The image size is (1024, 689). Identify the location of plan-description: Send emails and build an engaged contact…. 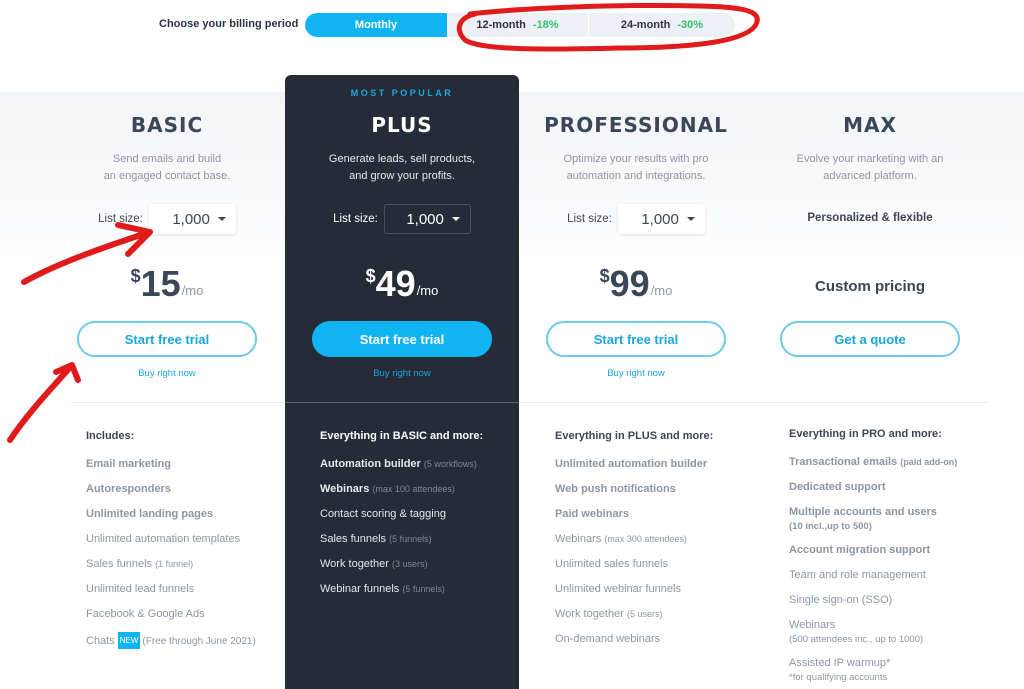
(167, 168).